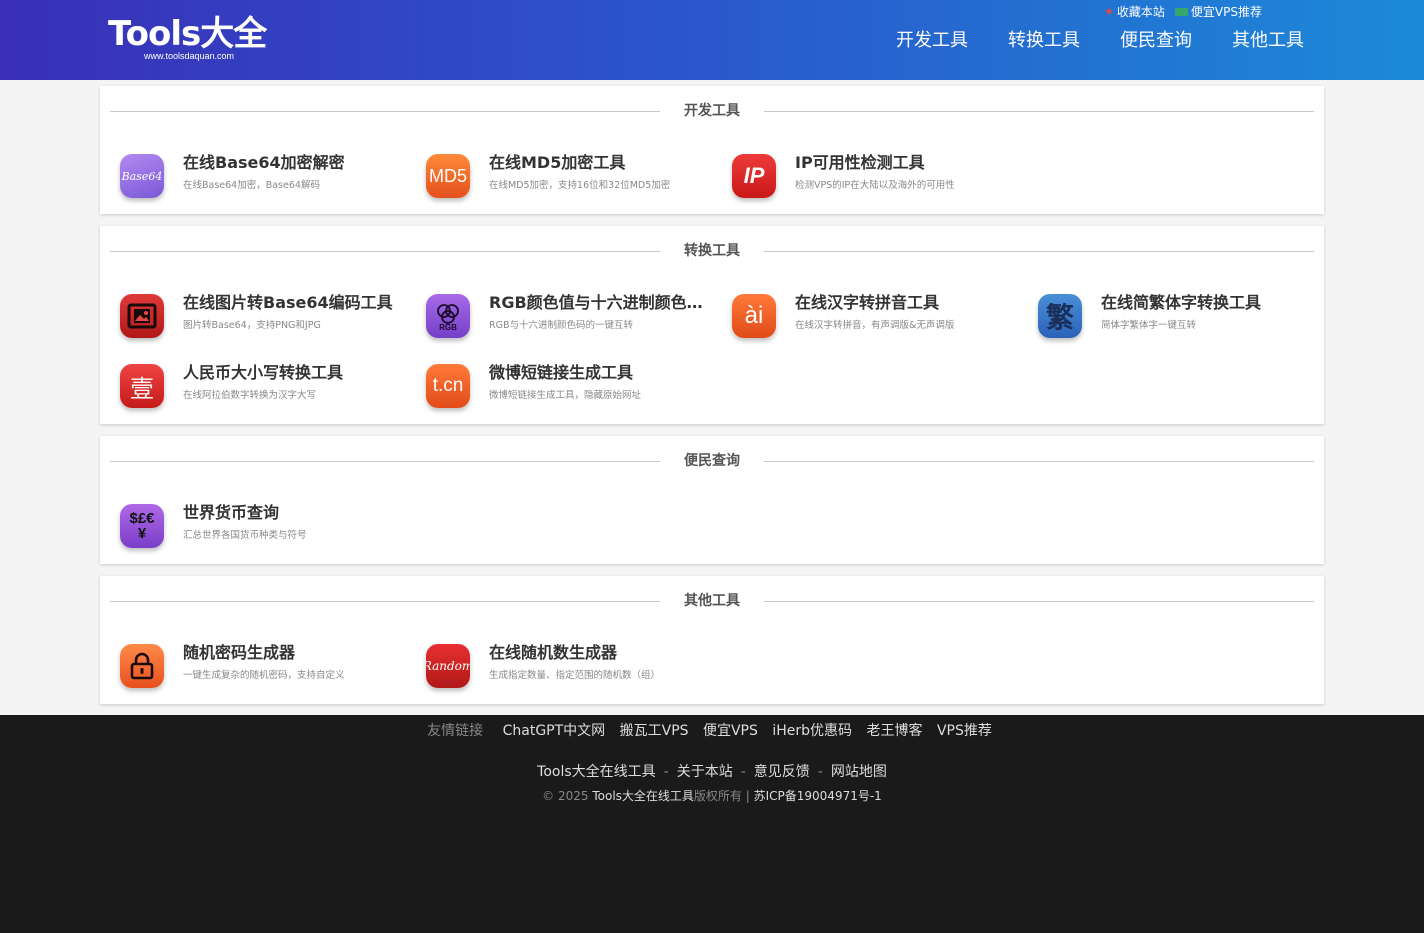 This screenshot has height=933, width=1424. Describe the element at coordinates (1044, 41) in the screenshot. I see `nav-convert-tools: 转换工具` at that location.